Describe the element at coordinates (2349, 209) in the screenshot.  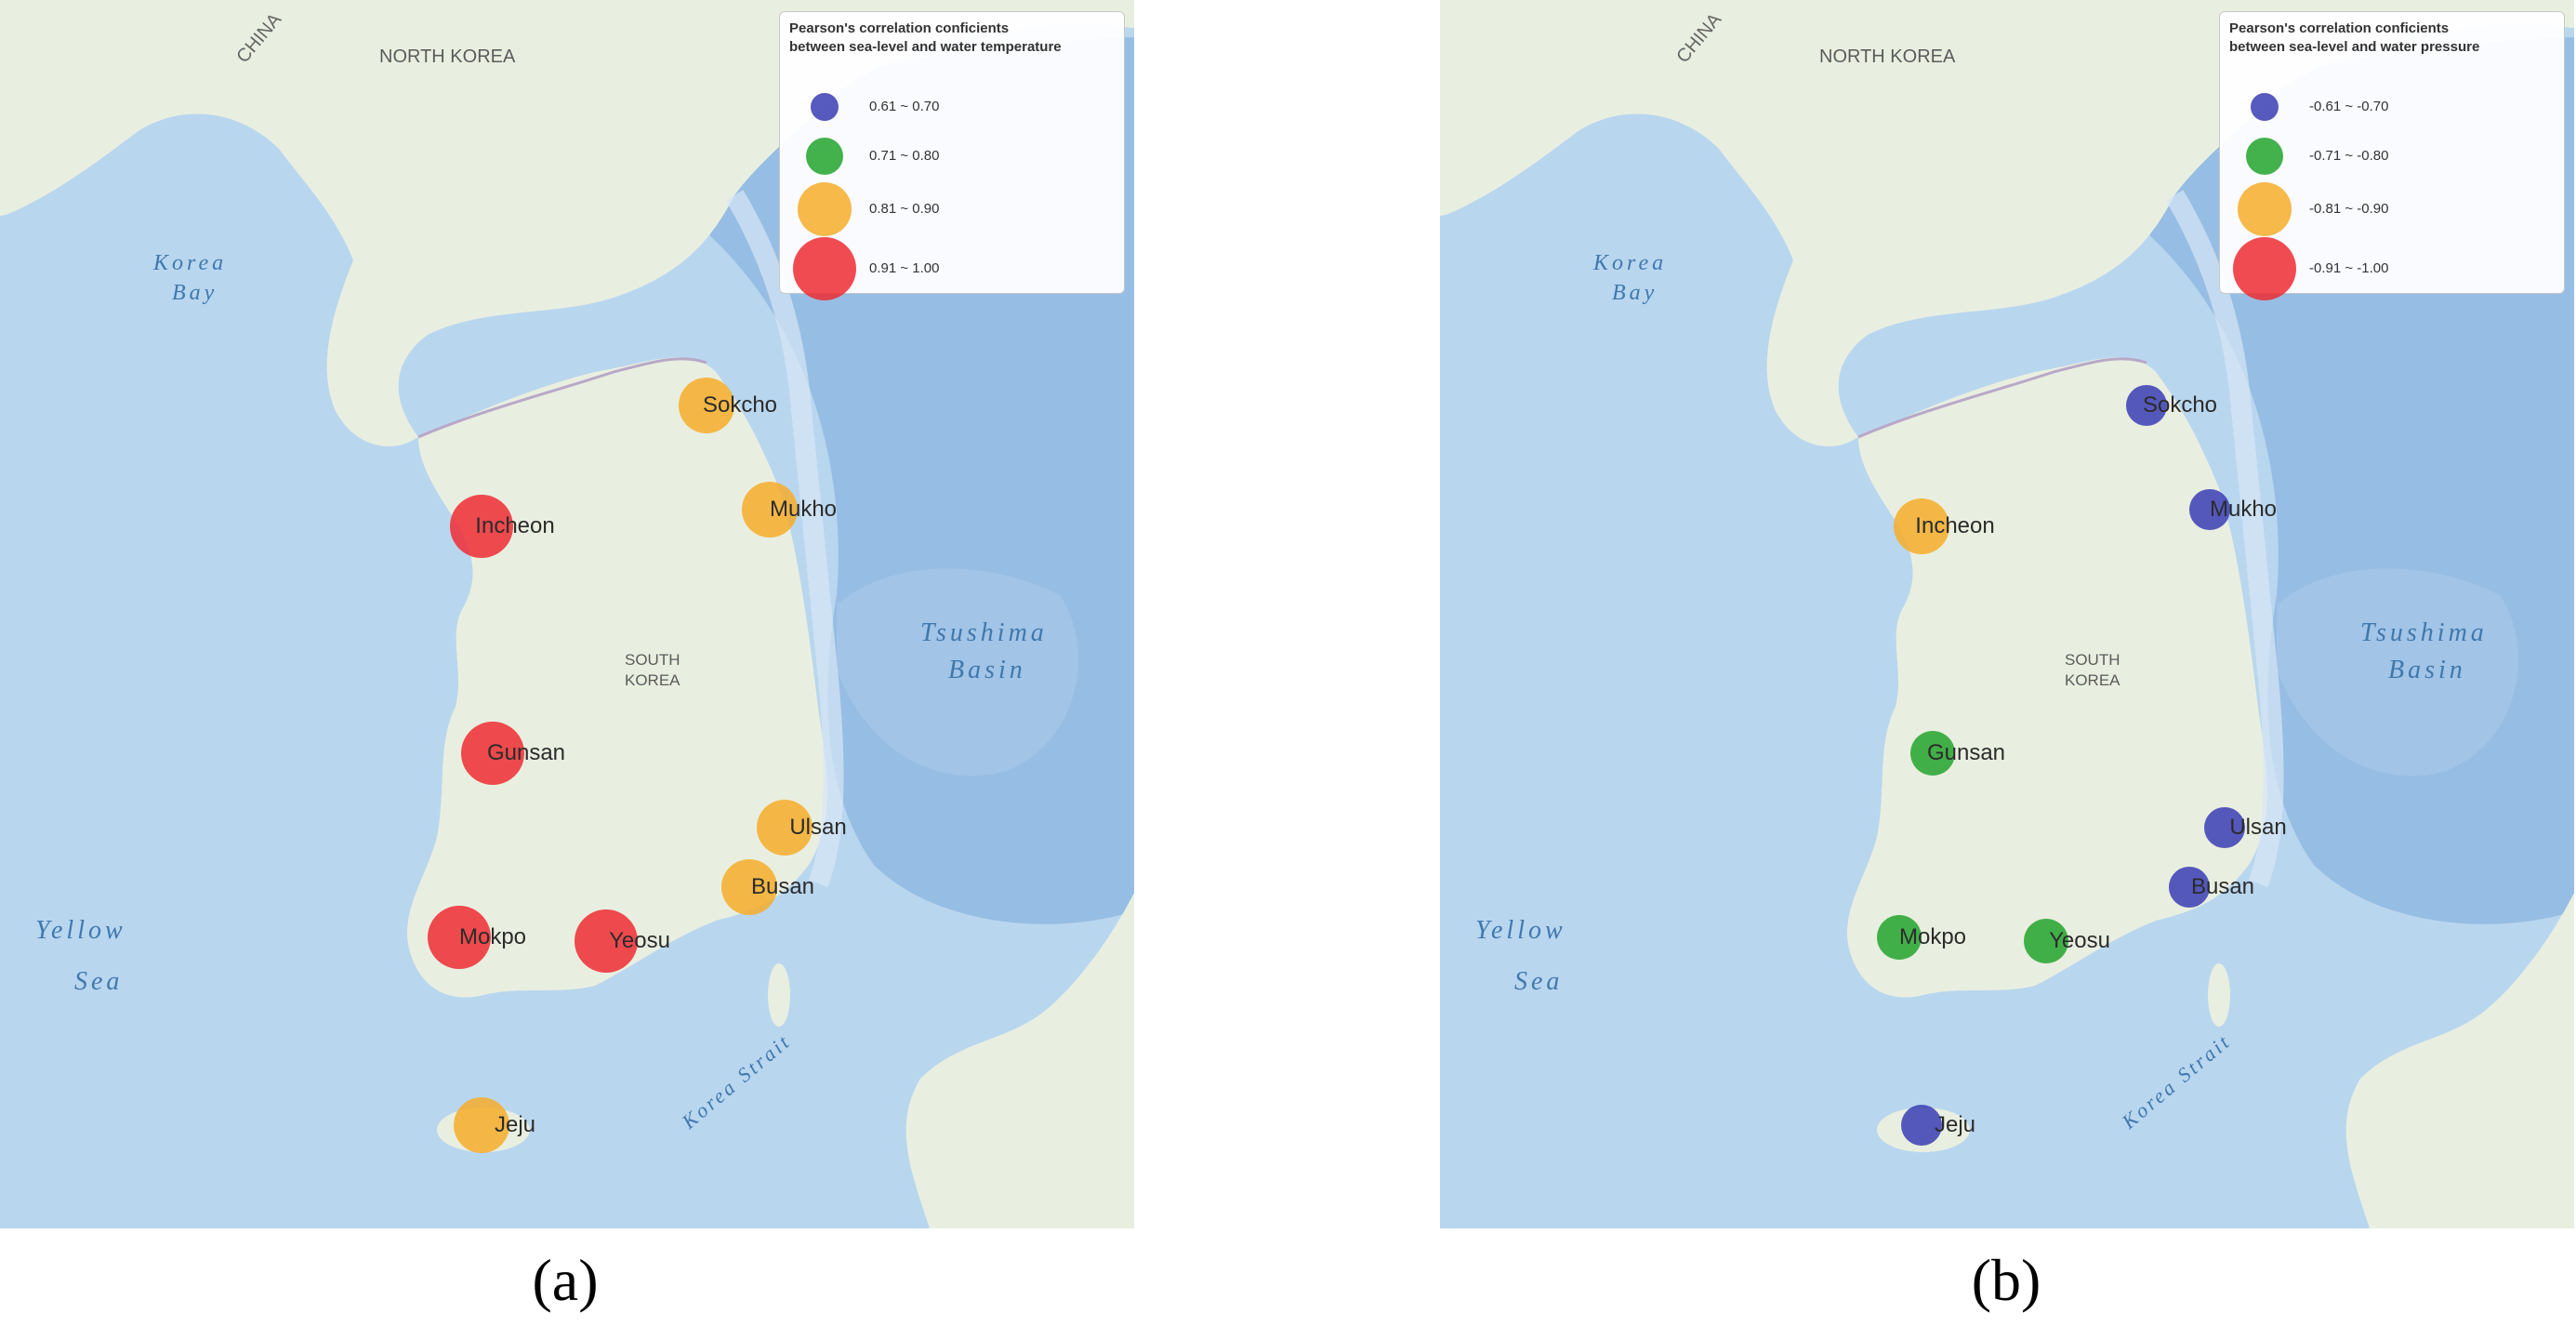
I see `legend-label: -0.81 ~ -0.90` at that location.